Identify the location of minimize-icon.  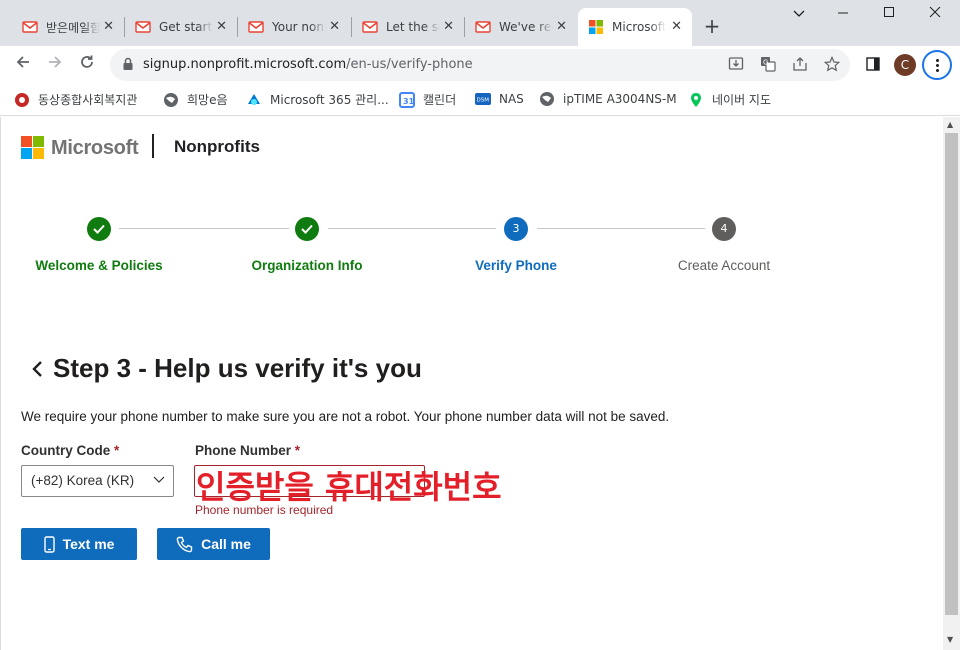
(843, 13).